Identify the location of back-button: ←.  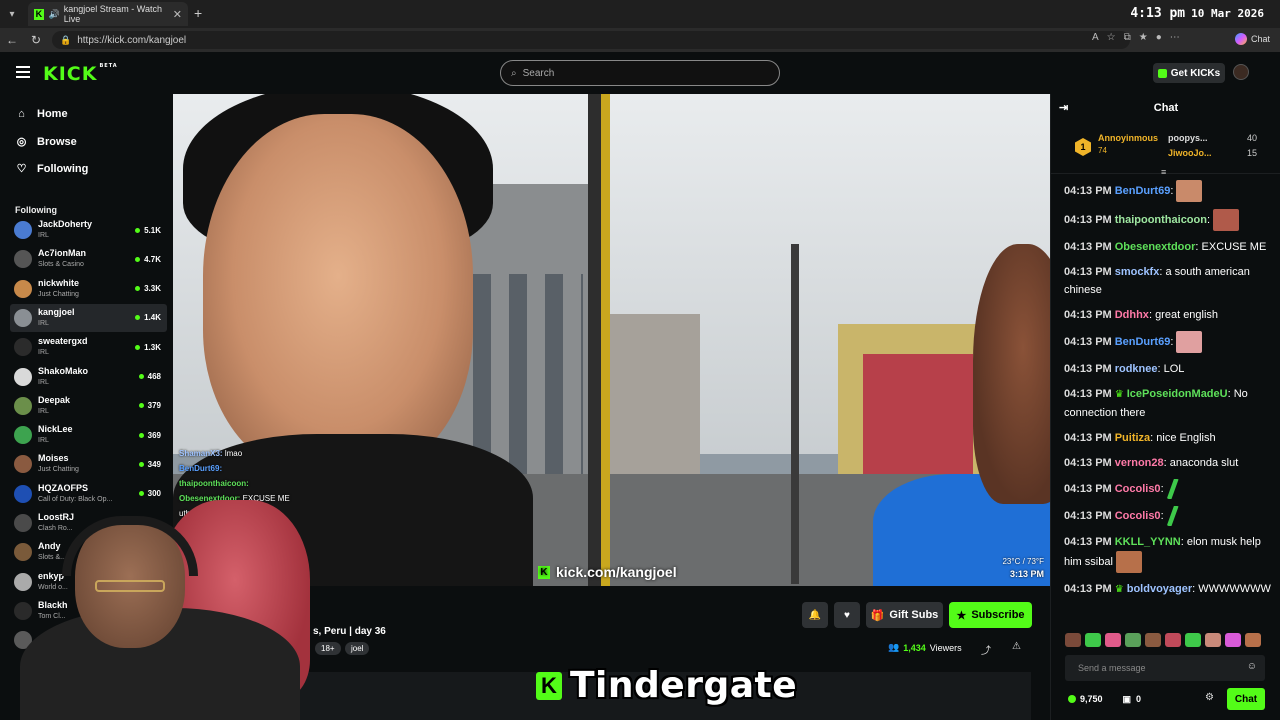
(12, 40).